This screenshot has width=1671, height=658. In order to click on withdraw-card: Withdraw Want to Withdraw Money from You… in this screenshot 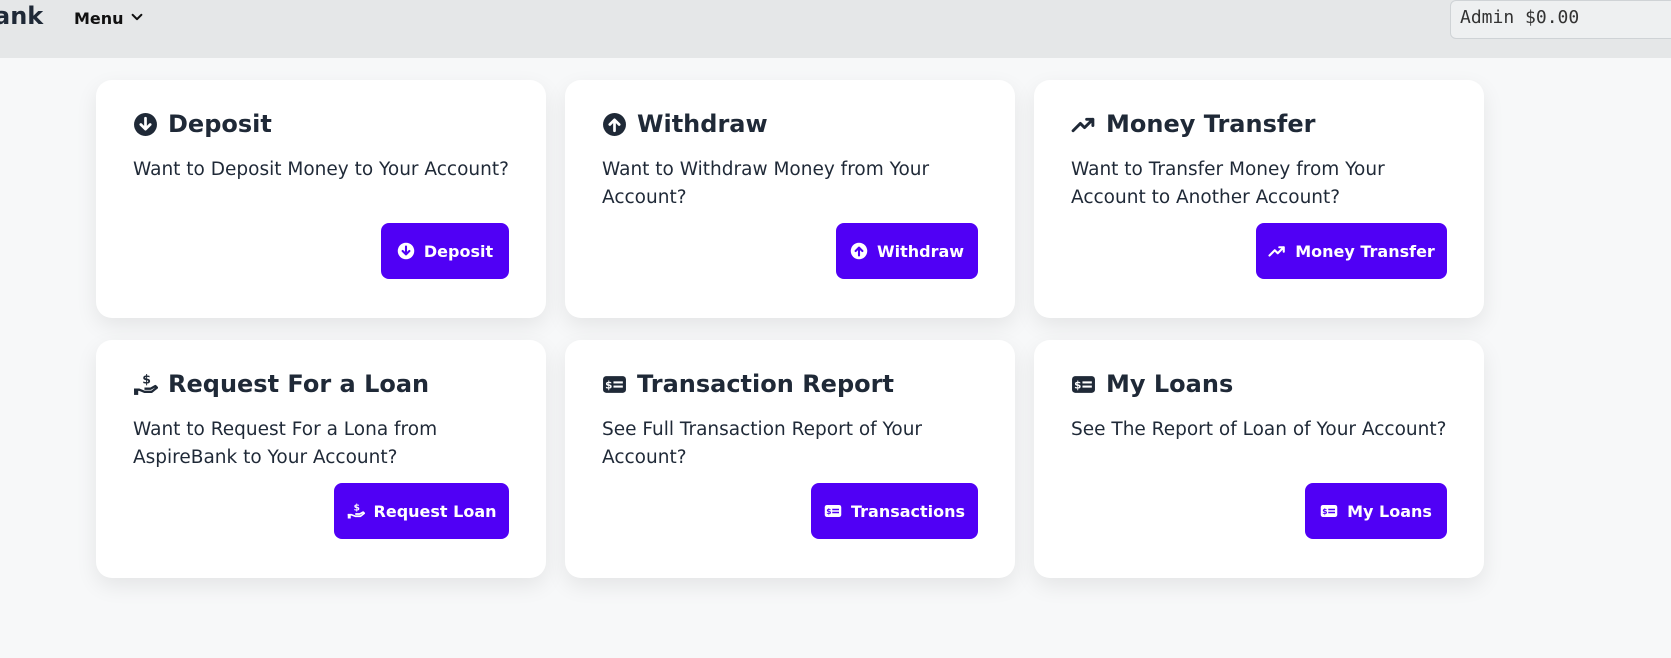, I will do `click(790, 199)`.